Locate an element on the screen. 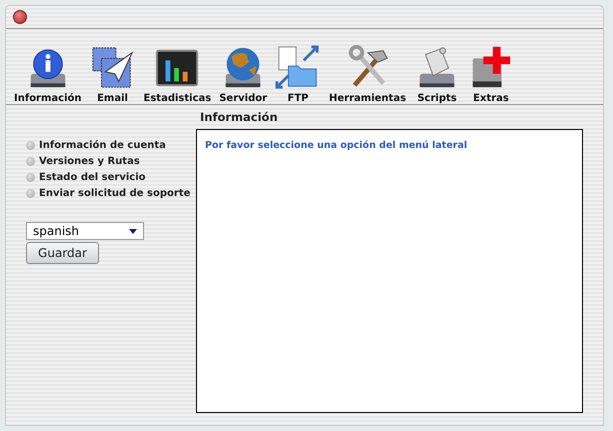 Image resolution: width=613 pixels, height=431 pixels. caret-icon is located at coordinates (133, 231).